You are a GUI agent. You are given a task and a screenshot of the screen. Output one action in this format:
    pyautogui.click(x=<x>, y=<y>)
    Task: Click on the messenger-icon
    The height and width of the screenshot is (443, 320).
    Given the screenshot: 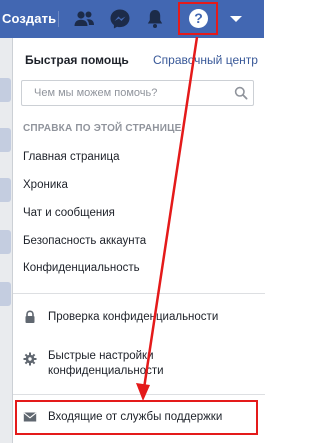 What is the action you would take?
    pyautogui.click(x=120, y=19)
    